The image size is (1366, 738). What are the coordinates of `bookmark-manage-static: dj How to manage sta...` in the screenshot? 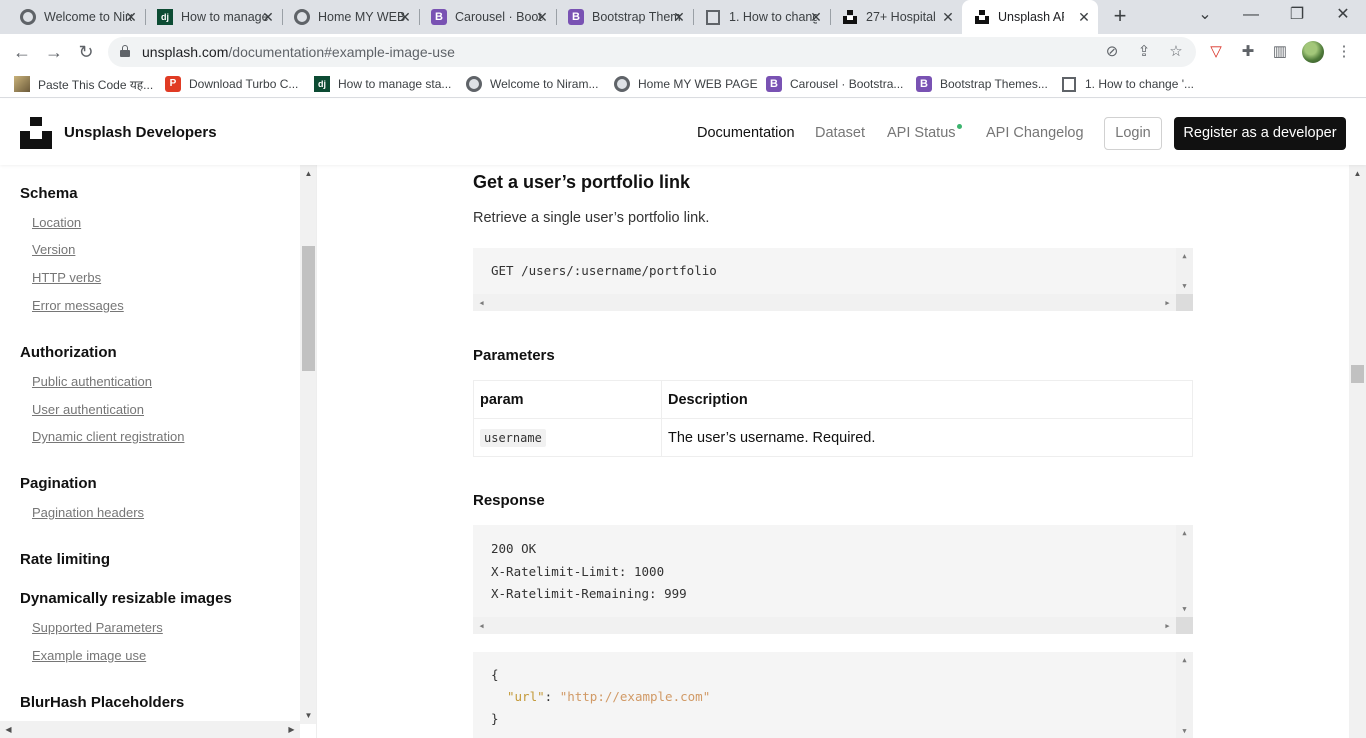 It's located at (382, 84).